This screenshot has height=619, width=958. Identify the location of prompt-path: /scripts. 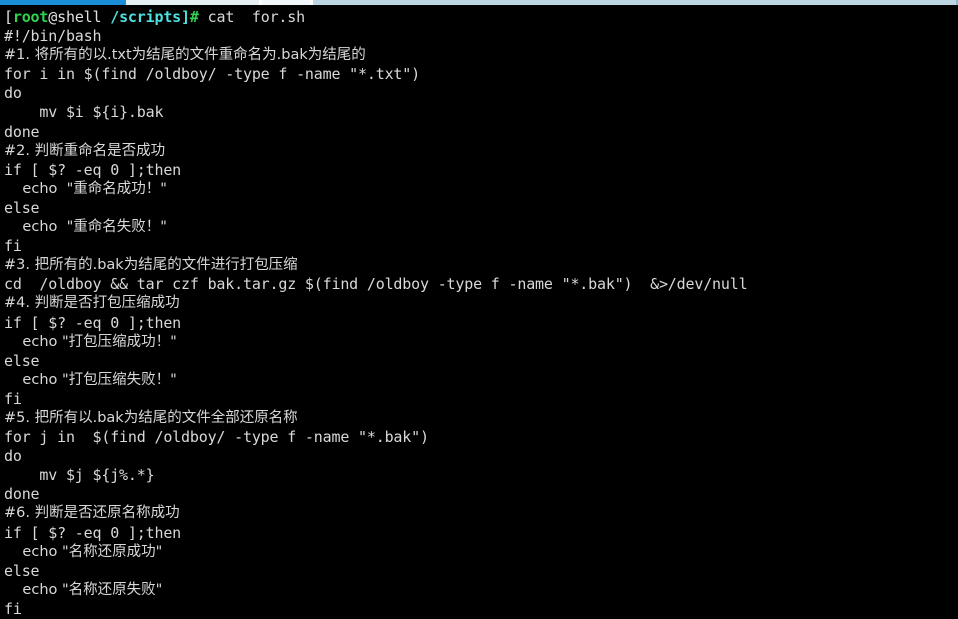
(141, 17).